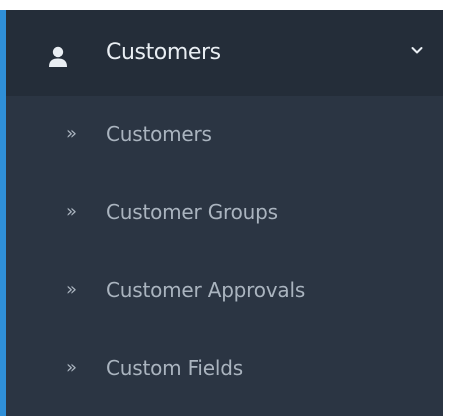  What do you see at coordinates (417, 50) in the screenshot?
I see `chevron-down-icon` at bounding box center [417, 50].